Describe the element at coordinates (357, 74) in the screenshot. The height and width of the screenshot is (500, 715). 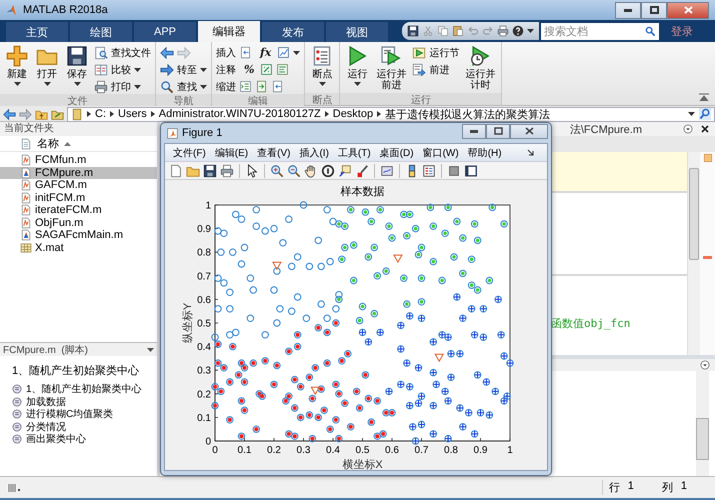
I see `ribbon-button-label: 运行` at that location.